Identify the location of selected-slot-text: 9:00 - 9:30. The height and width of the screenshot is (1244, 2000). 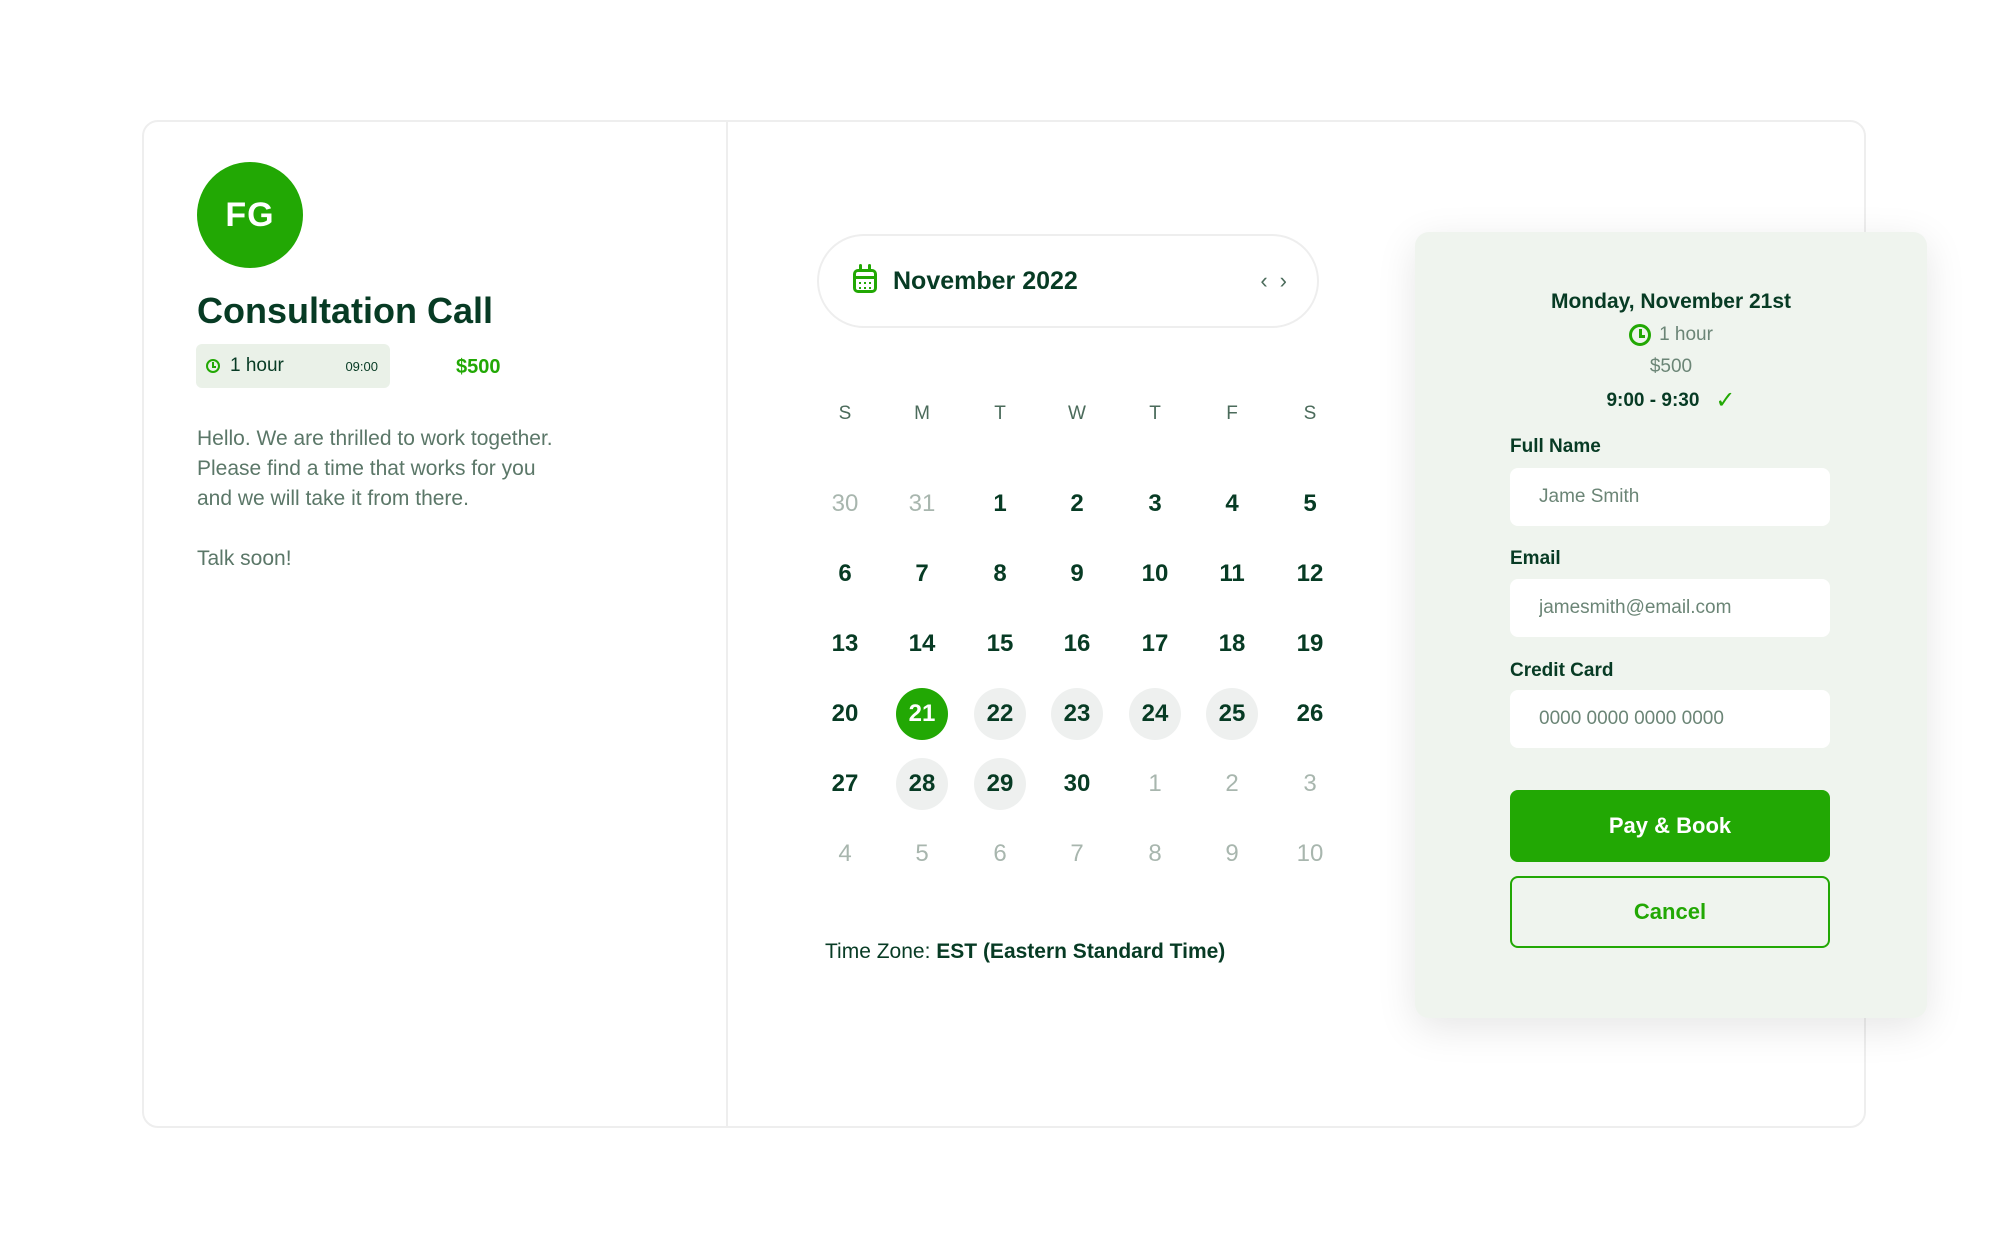
(1653, 400).